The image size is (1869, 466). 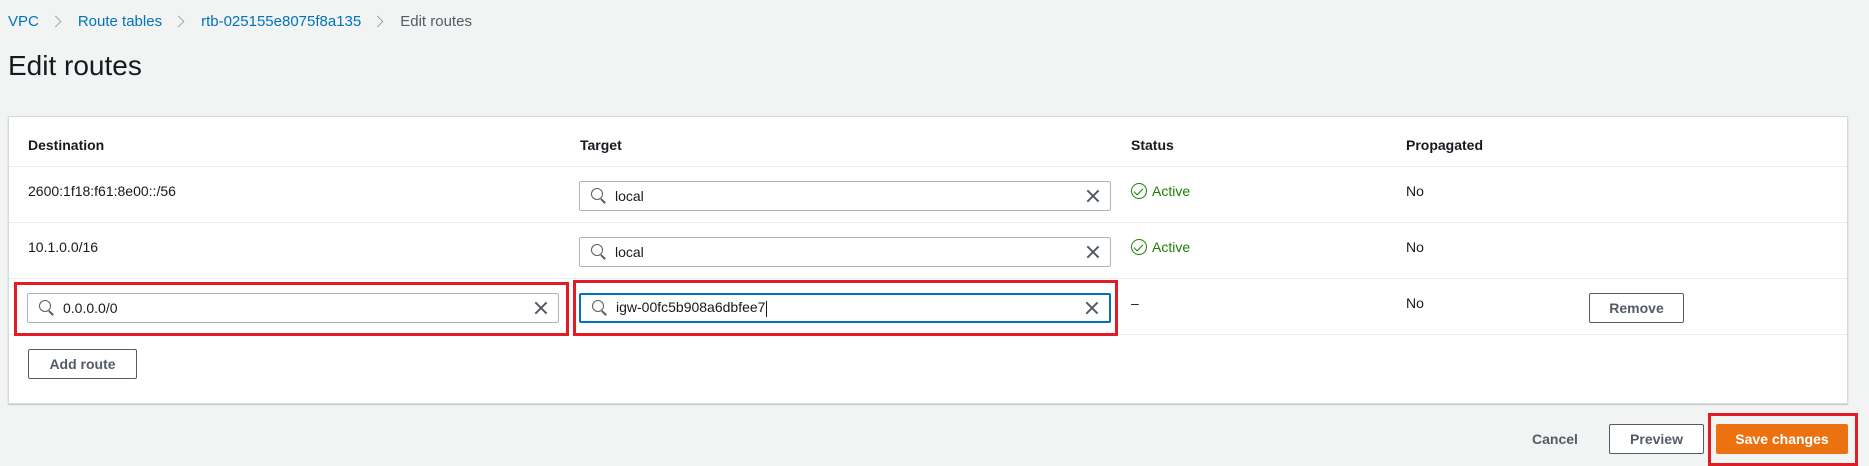 What do you see at coordinates (1656, 439) in the screenshot?
I see `preview-button: Preview` at bounding box center [1656, 439].